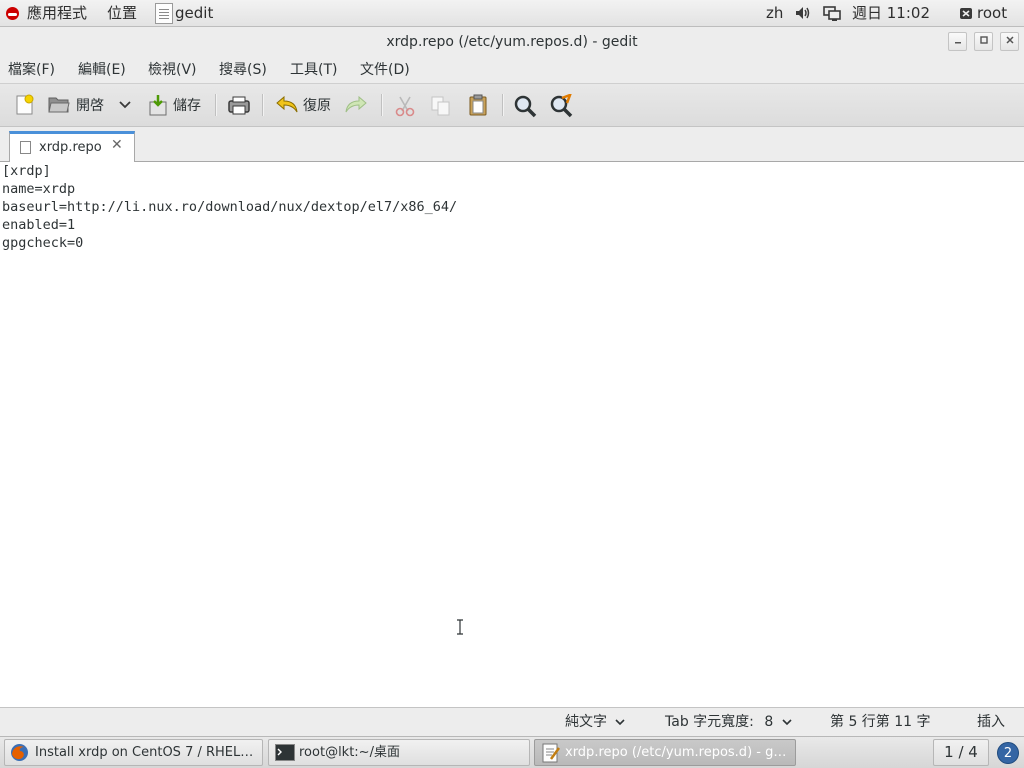 The image size is (1024, 768). I want to click on workspace-switcher: 1 / 4, so click(961, 752).